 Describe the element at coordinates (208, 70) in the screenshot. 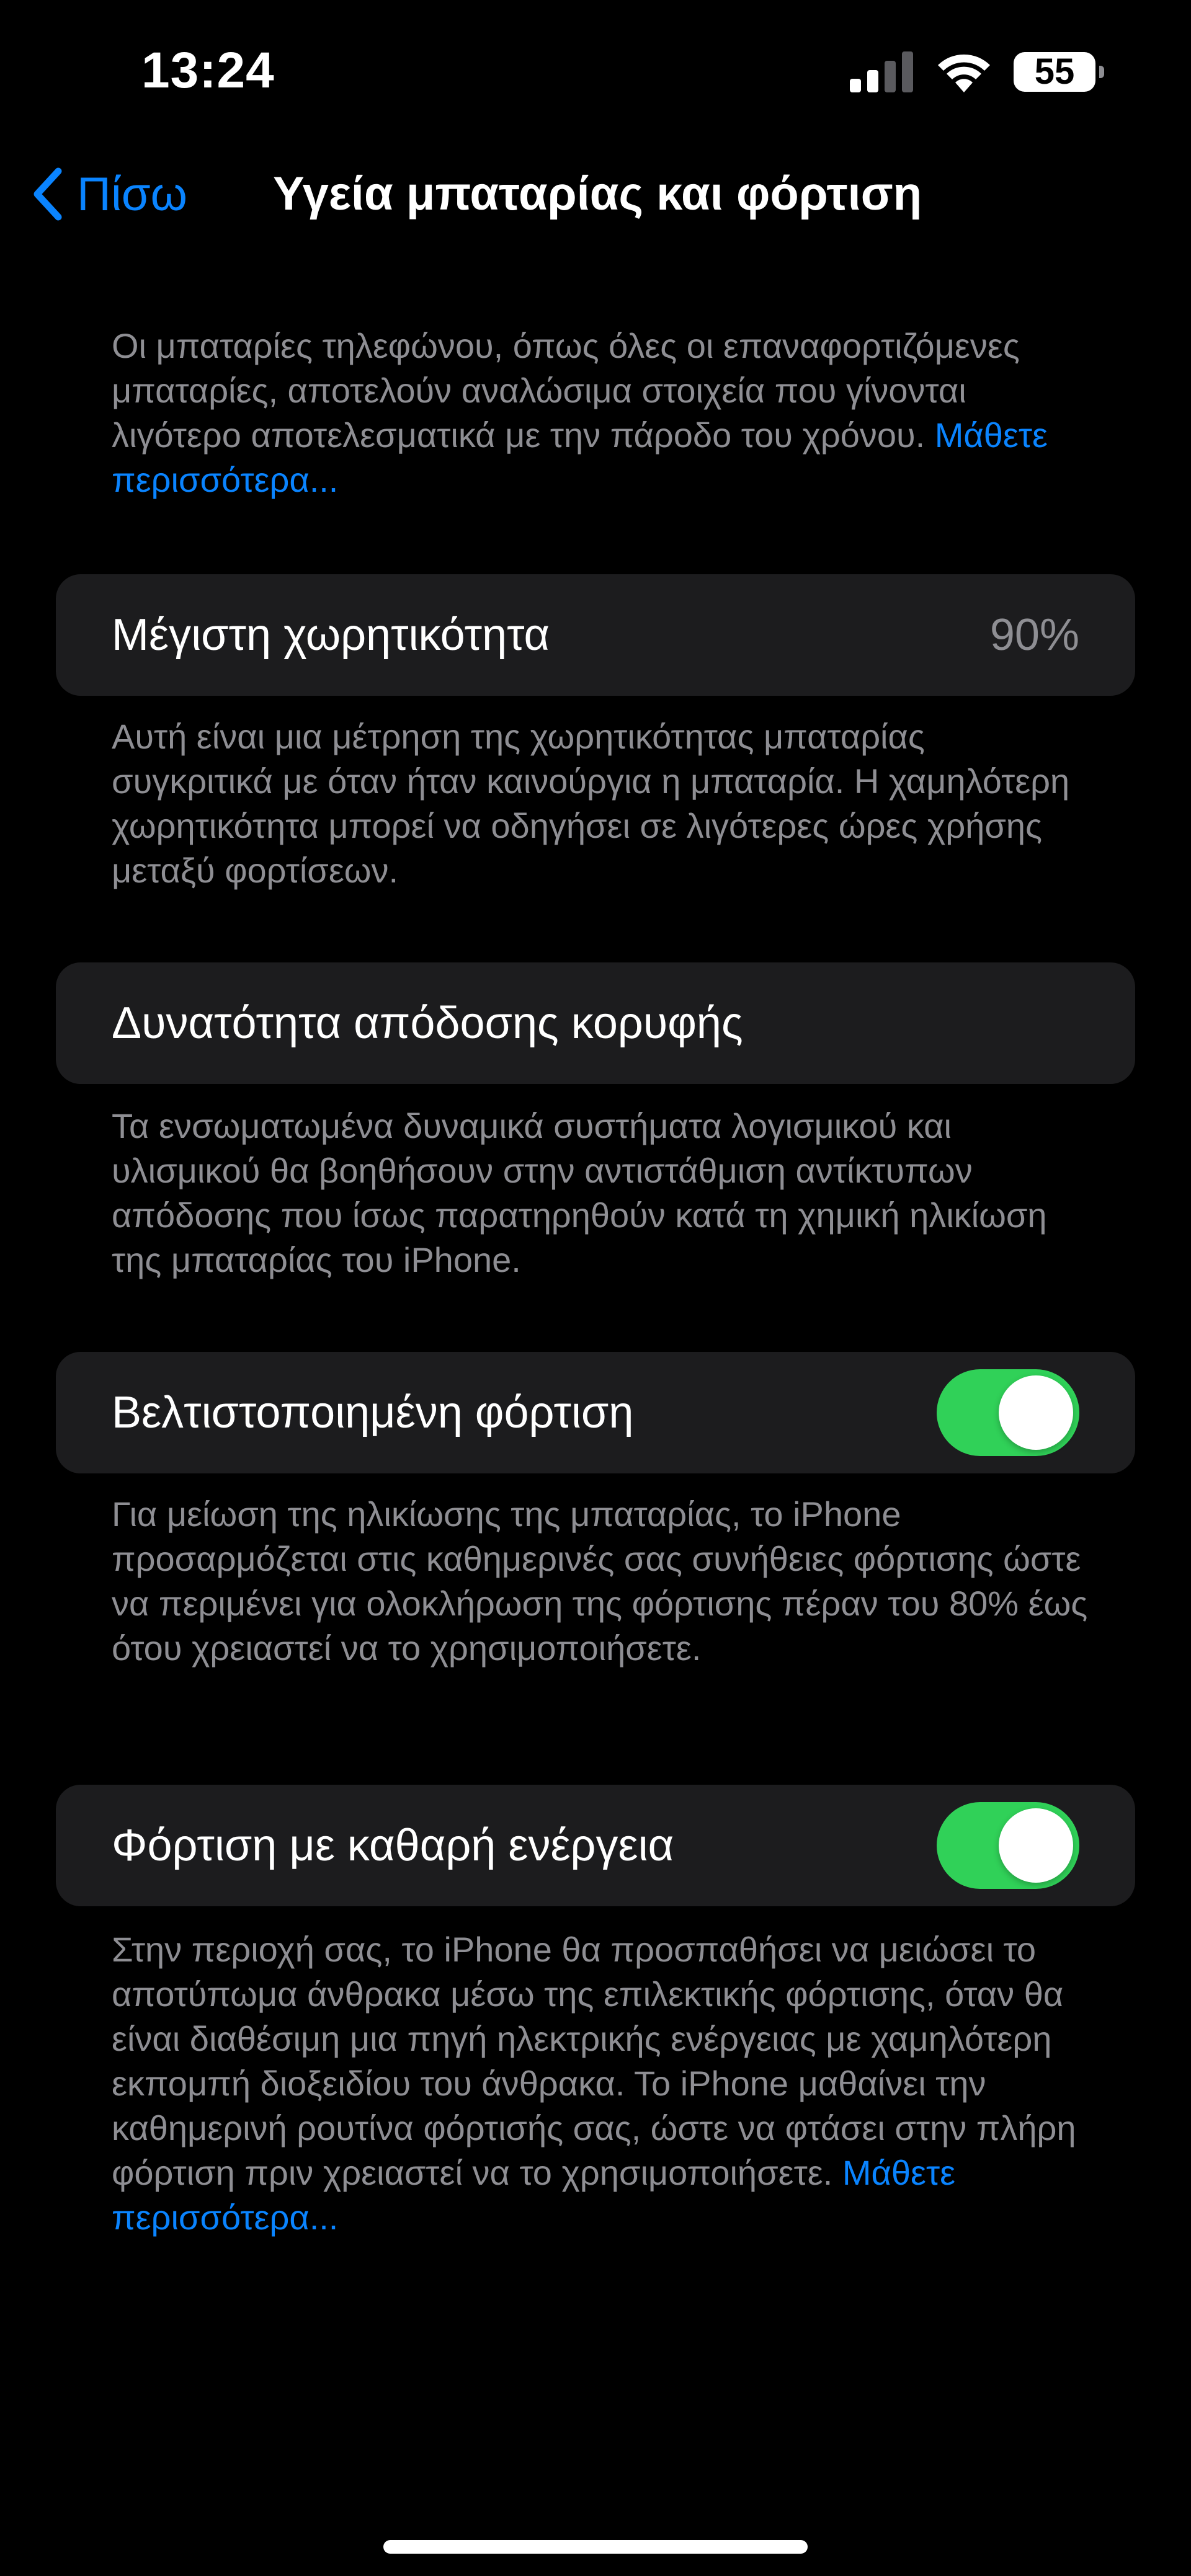

I see `status-time: 13:24` at that location.